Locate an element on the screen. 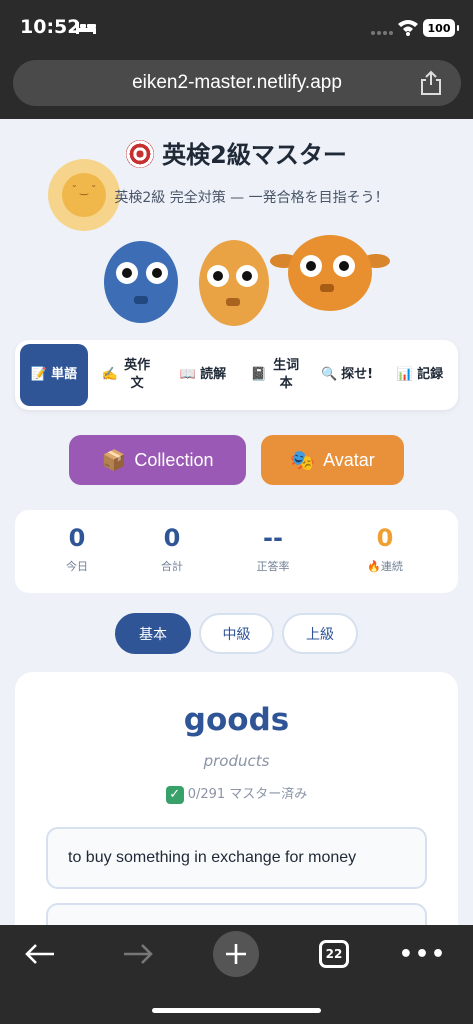  stat-today: 0 今日 is located at coordinates (77, 549).